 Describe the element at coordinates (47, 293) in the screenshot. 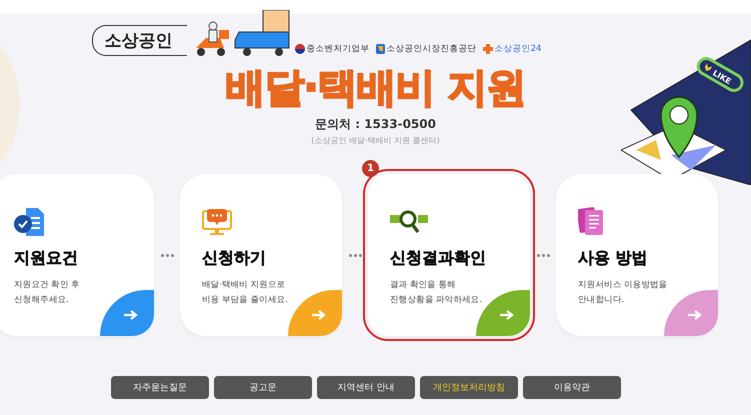

I see `card-description: 지원요건 확인 후 신청해주세요.` at that location.